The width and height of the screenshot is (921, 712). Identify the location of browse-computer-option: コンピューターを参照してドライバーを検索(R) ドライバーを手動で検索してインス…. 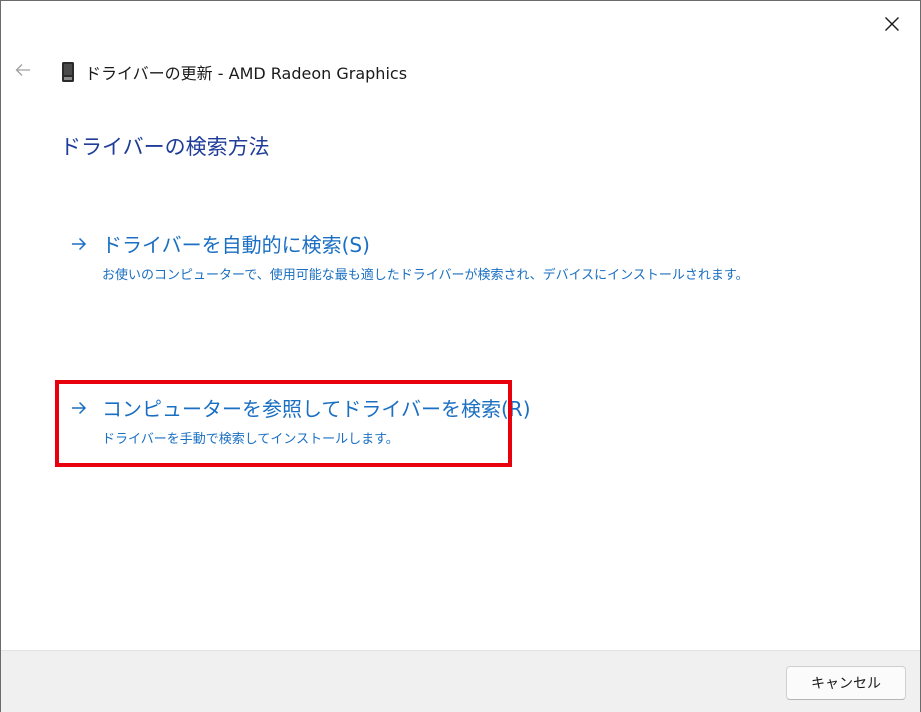
(420, 422).